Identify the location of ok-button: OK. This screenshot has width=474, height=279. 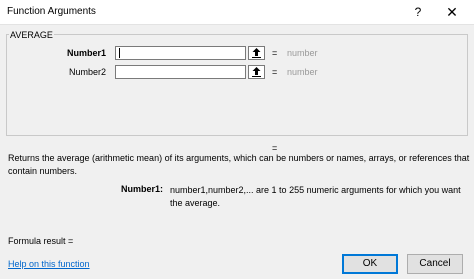
(370, 264).